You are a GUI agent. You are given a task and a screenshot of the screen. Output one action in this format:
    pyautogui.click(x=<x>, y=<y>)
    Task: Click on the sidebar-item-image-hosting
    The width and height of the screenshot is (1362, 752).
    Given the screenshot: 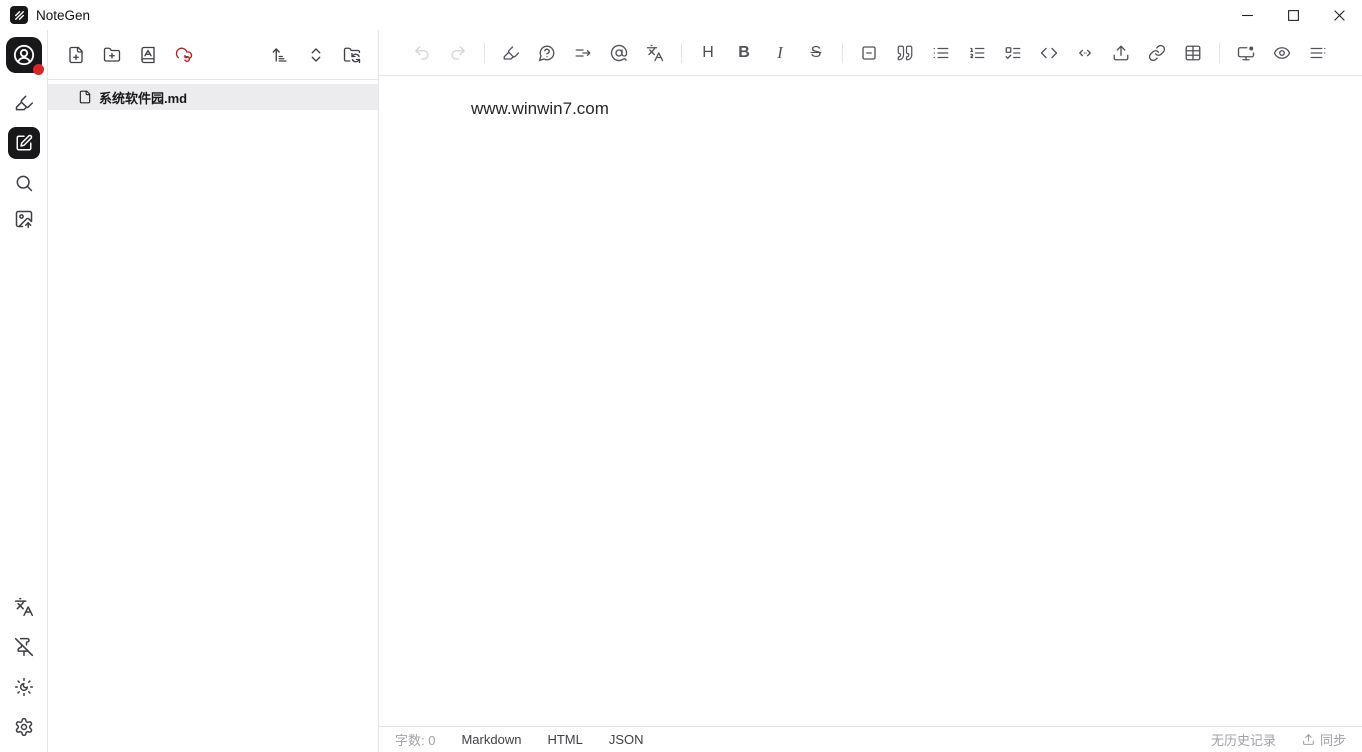 What is the action you would take?
    pyautogui.click(x=24, y=219)
    